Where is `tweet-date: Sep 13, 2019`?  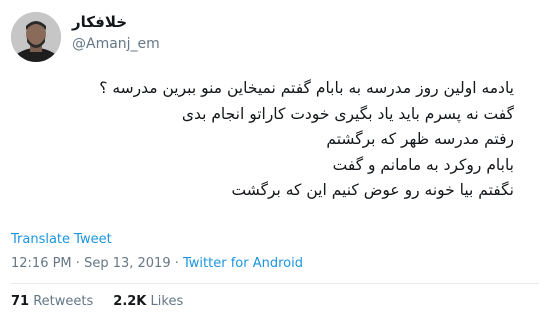
tweet-date: Sep 13, 2019 is located at coordinates (127, 263).